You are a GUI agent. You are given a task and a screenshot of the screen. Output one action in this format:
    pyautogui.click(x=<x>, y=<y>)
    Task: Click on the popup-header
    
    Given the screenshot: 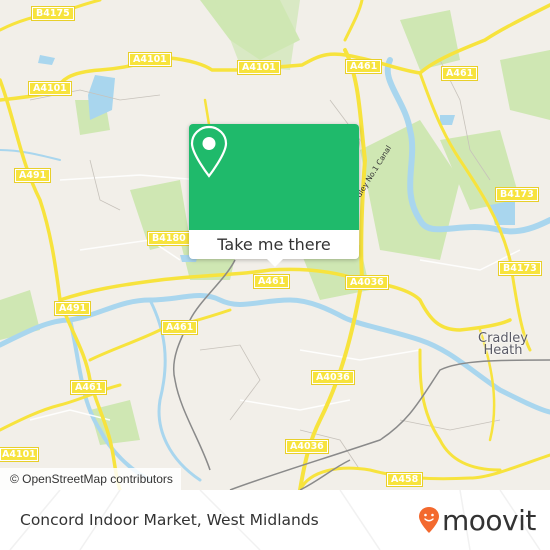 What is the action you would take?
    pyautogui.click(x=274, y=177)
    